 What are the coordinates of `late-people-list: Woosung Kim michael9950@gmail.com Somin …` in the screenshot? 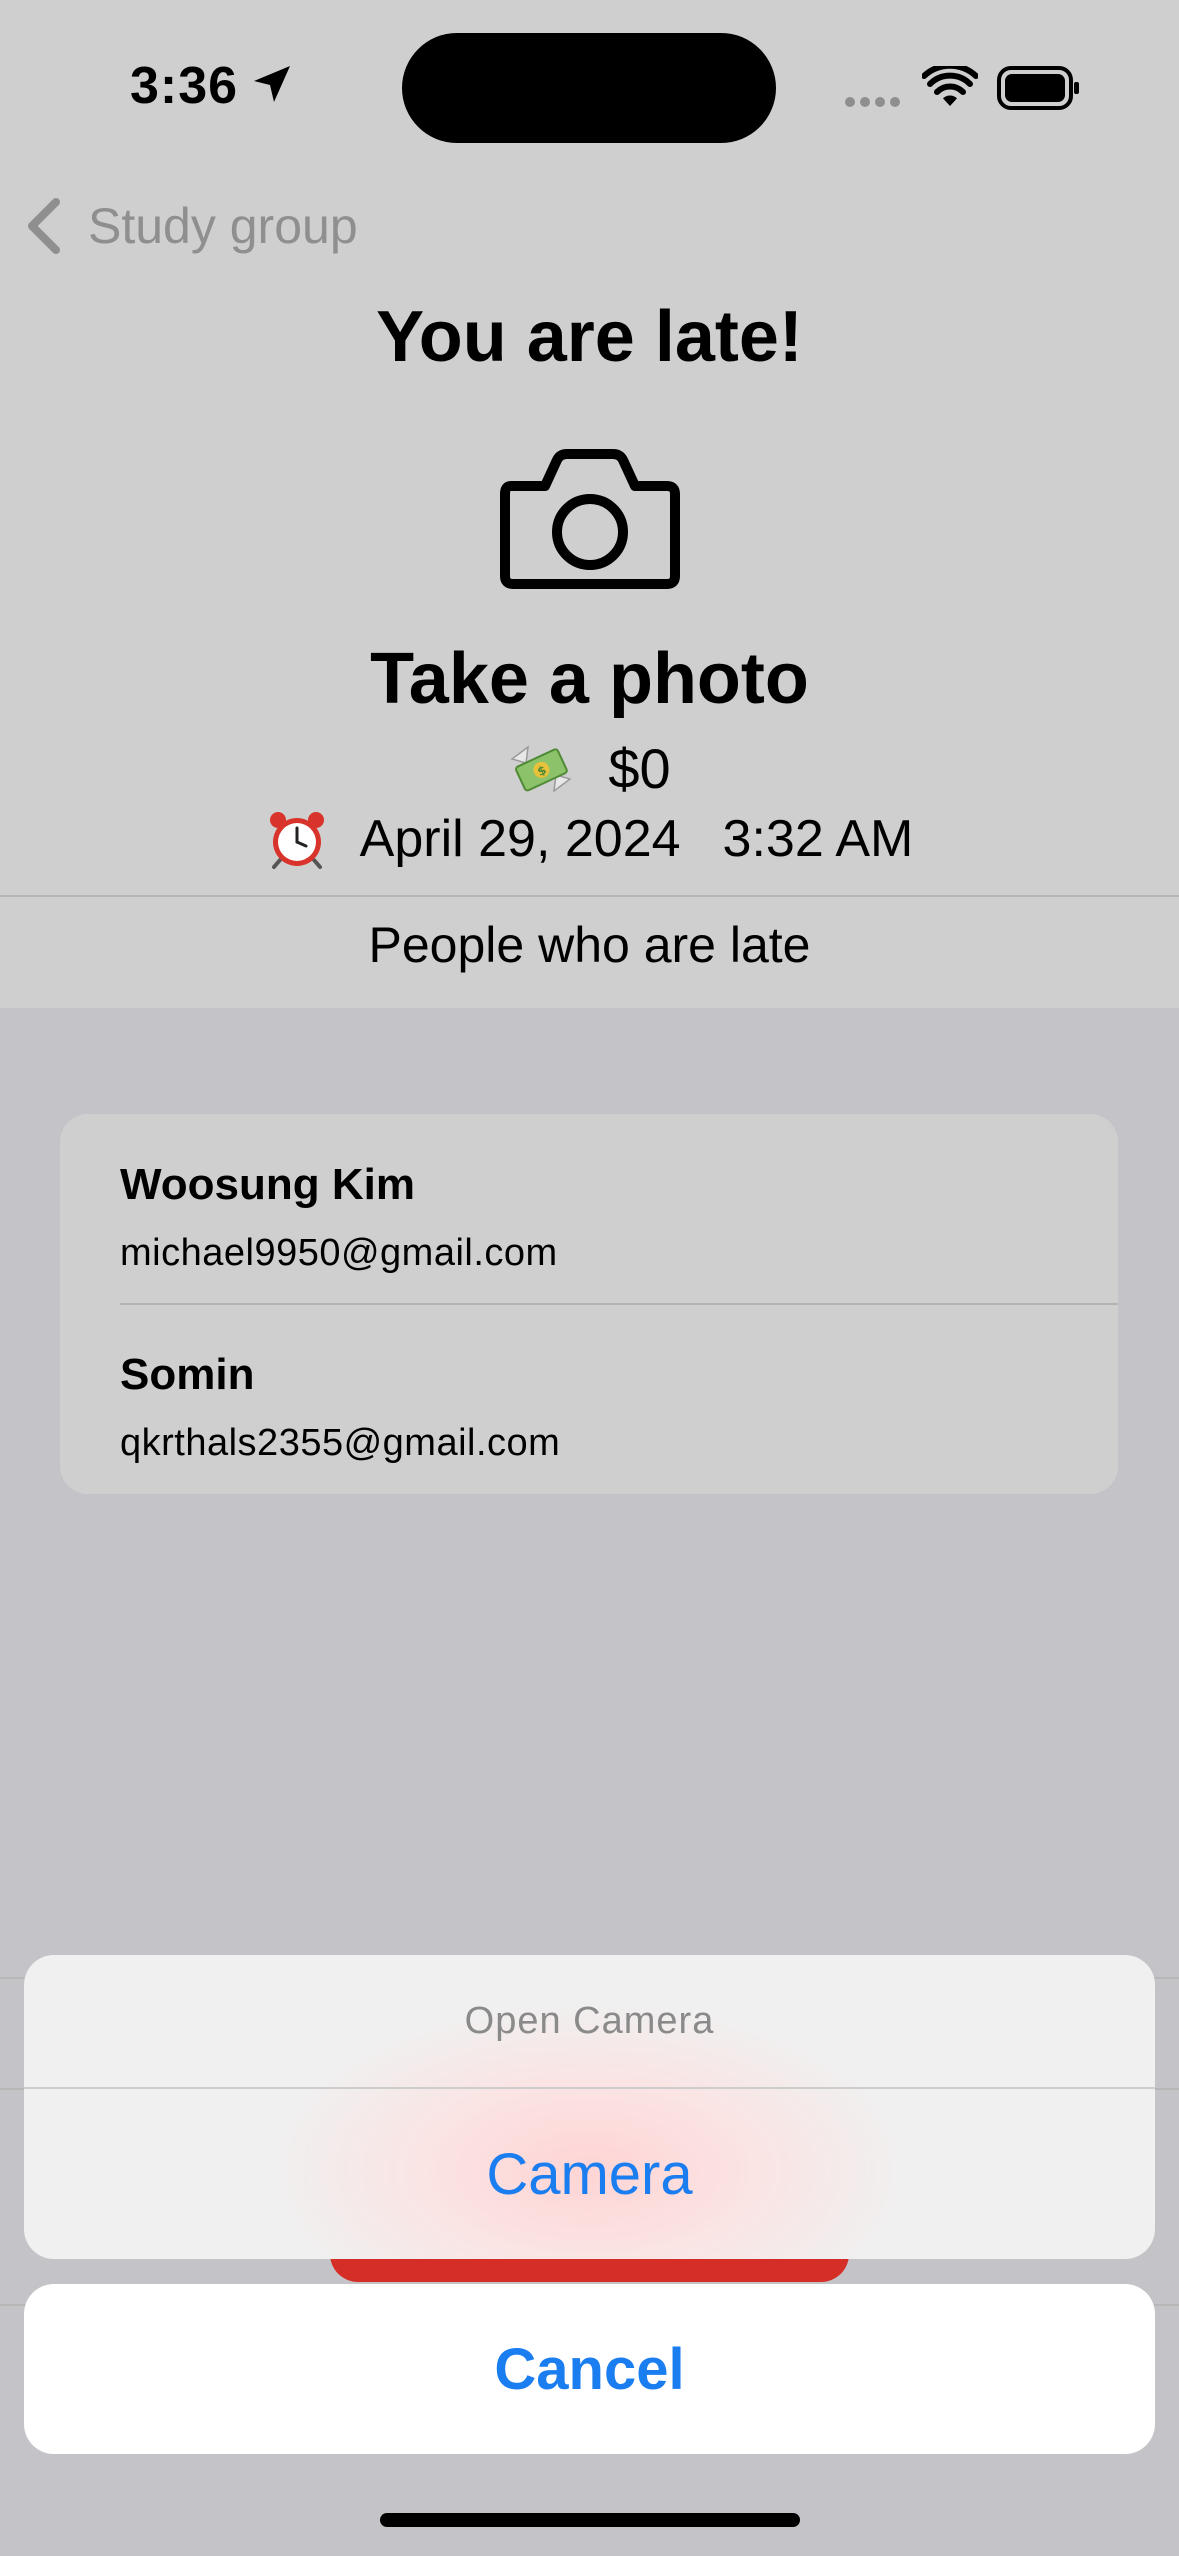 It's located at (589, 1304).